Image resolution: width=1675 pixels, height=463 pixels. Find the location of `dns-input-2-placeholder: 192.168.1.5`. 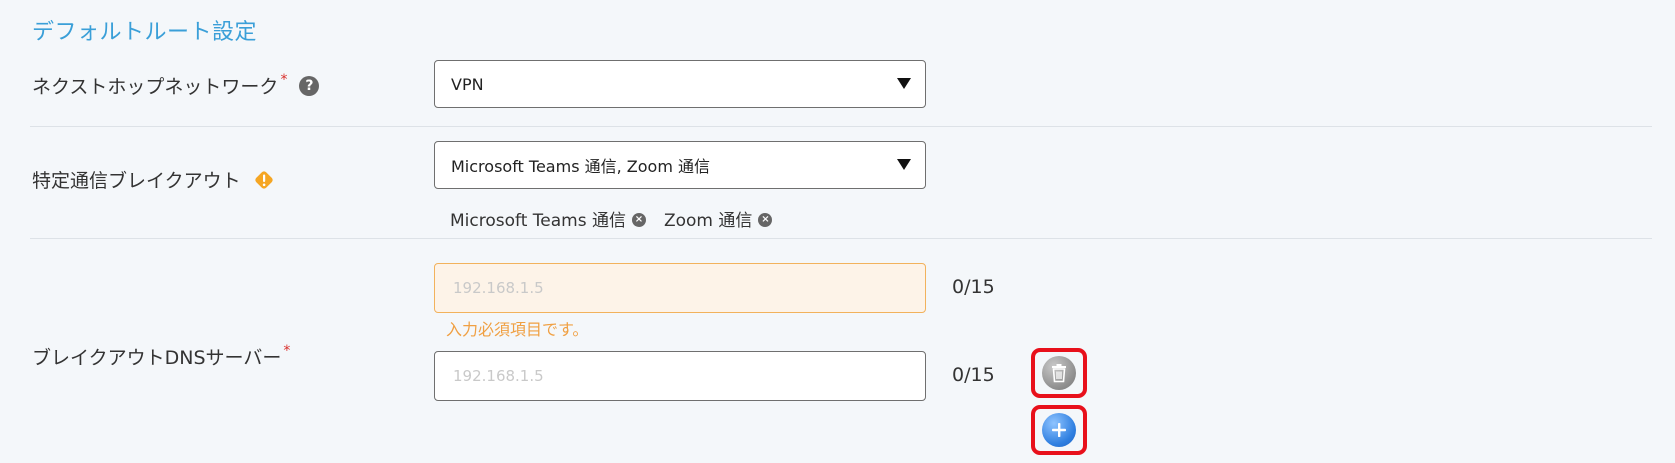

dns-input-2-placeholder: 192.168.1.5 is located at coordinates (498, 376).